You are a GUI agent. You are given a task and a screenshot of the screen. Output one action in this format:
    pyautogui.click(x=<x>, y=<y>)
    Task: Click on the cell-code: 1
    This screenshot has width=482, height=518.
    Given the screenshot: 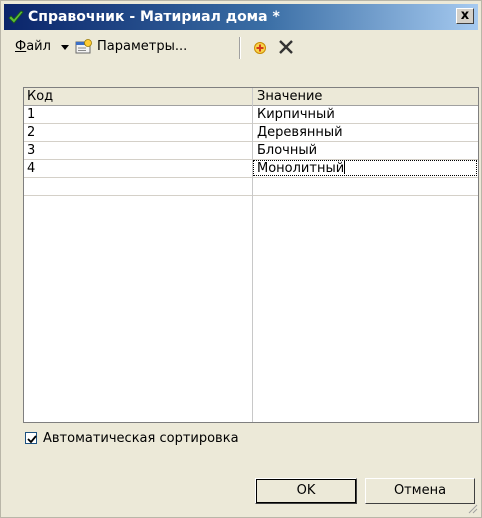 What is the action you would take?
    pyautogui.click(x=31, y=114)
    